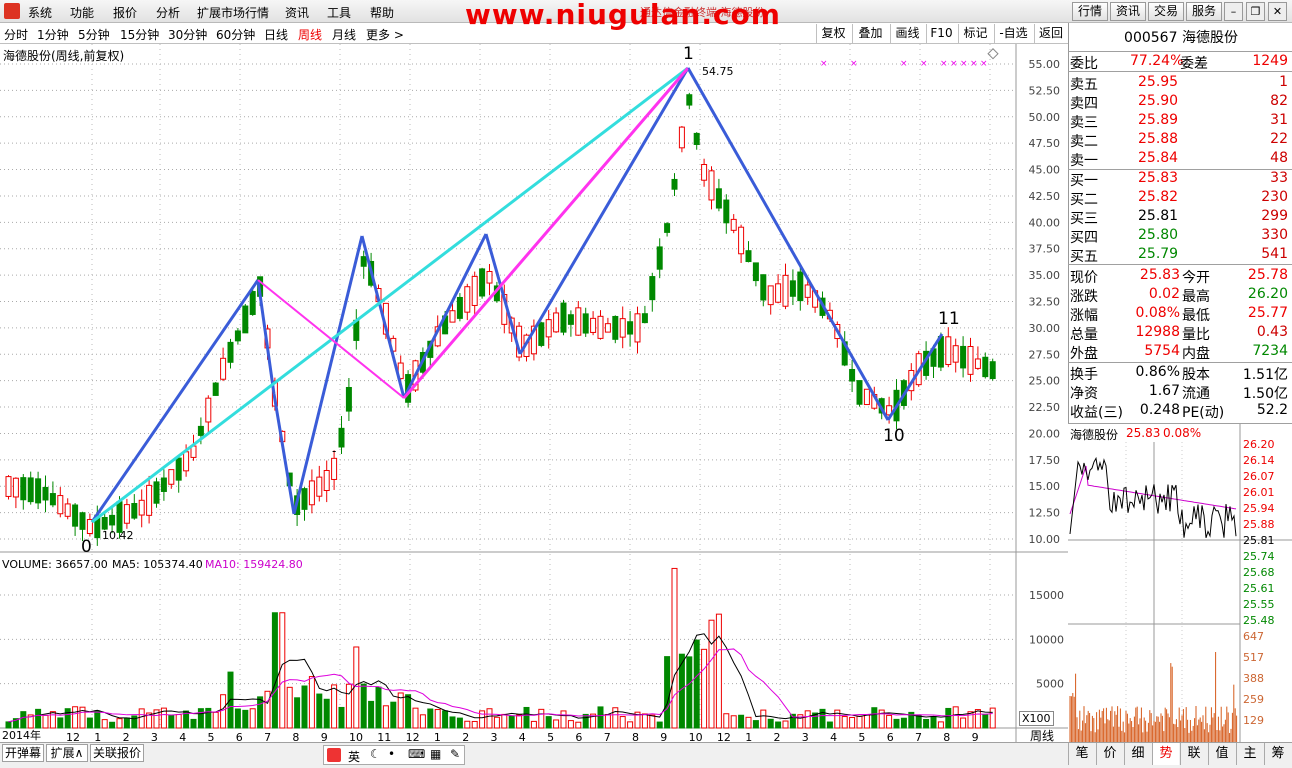 Image resolution: width=1292 pixels, height=768 pixels. I want to click on f10-button: F10, so click(941, 33).